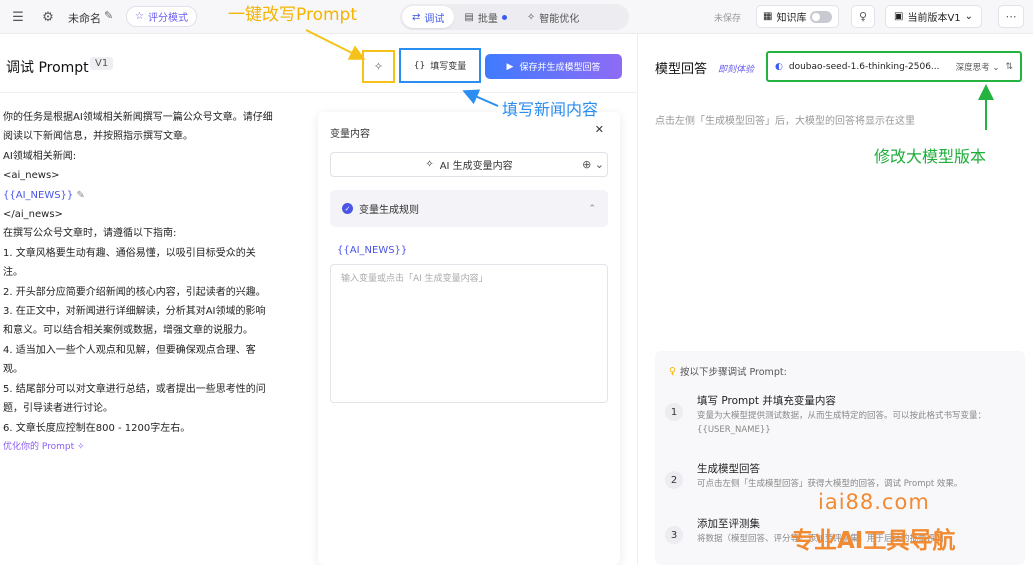 This screenshot has width=1033, height=565. I want to click on annotation-change-model: 修改大模型版本, so click(930, 156).